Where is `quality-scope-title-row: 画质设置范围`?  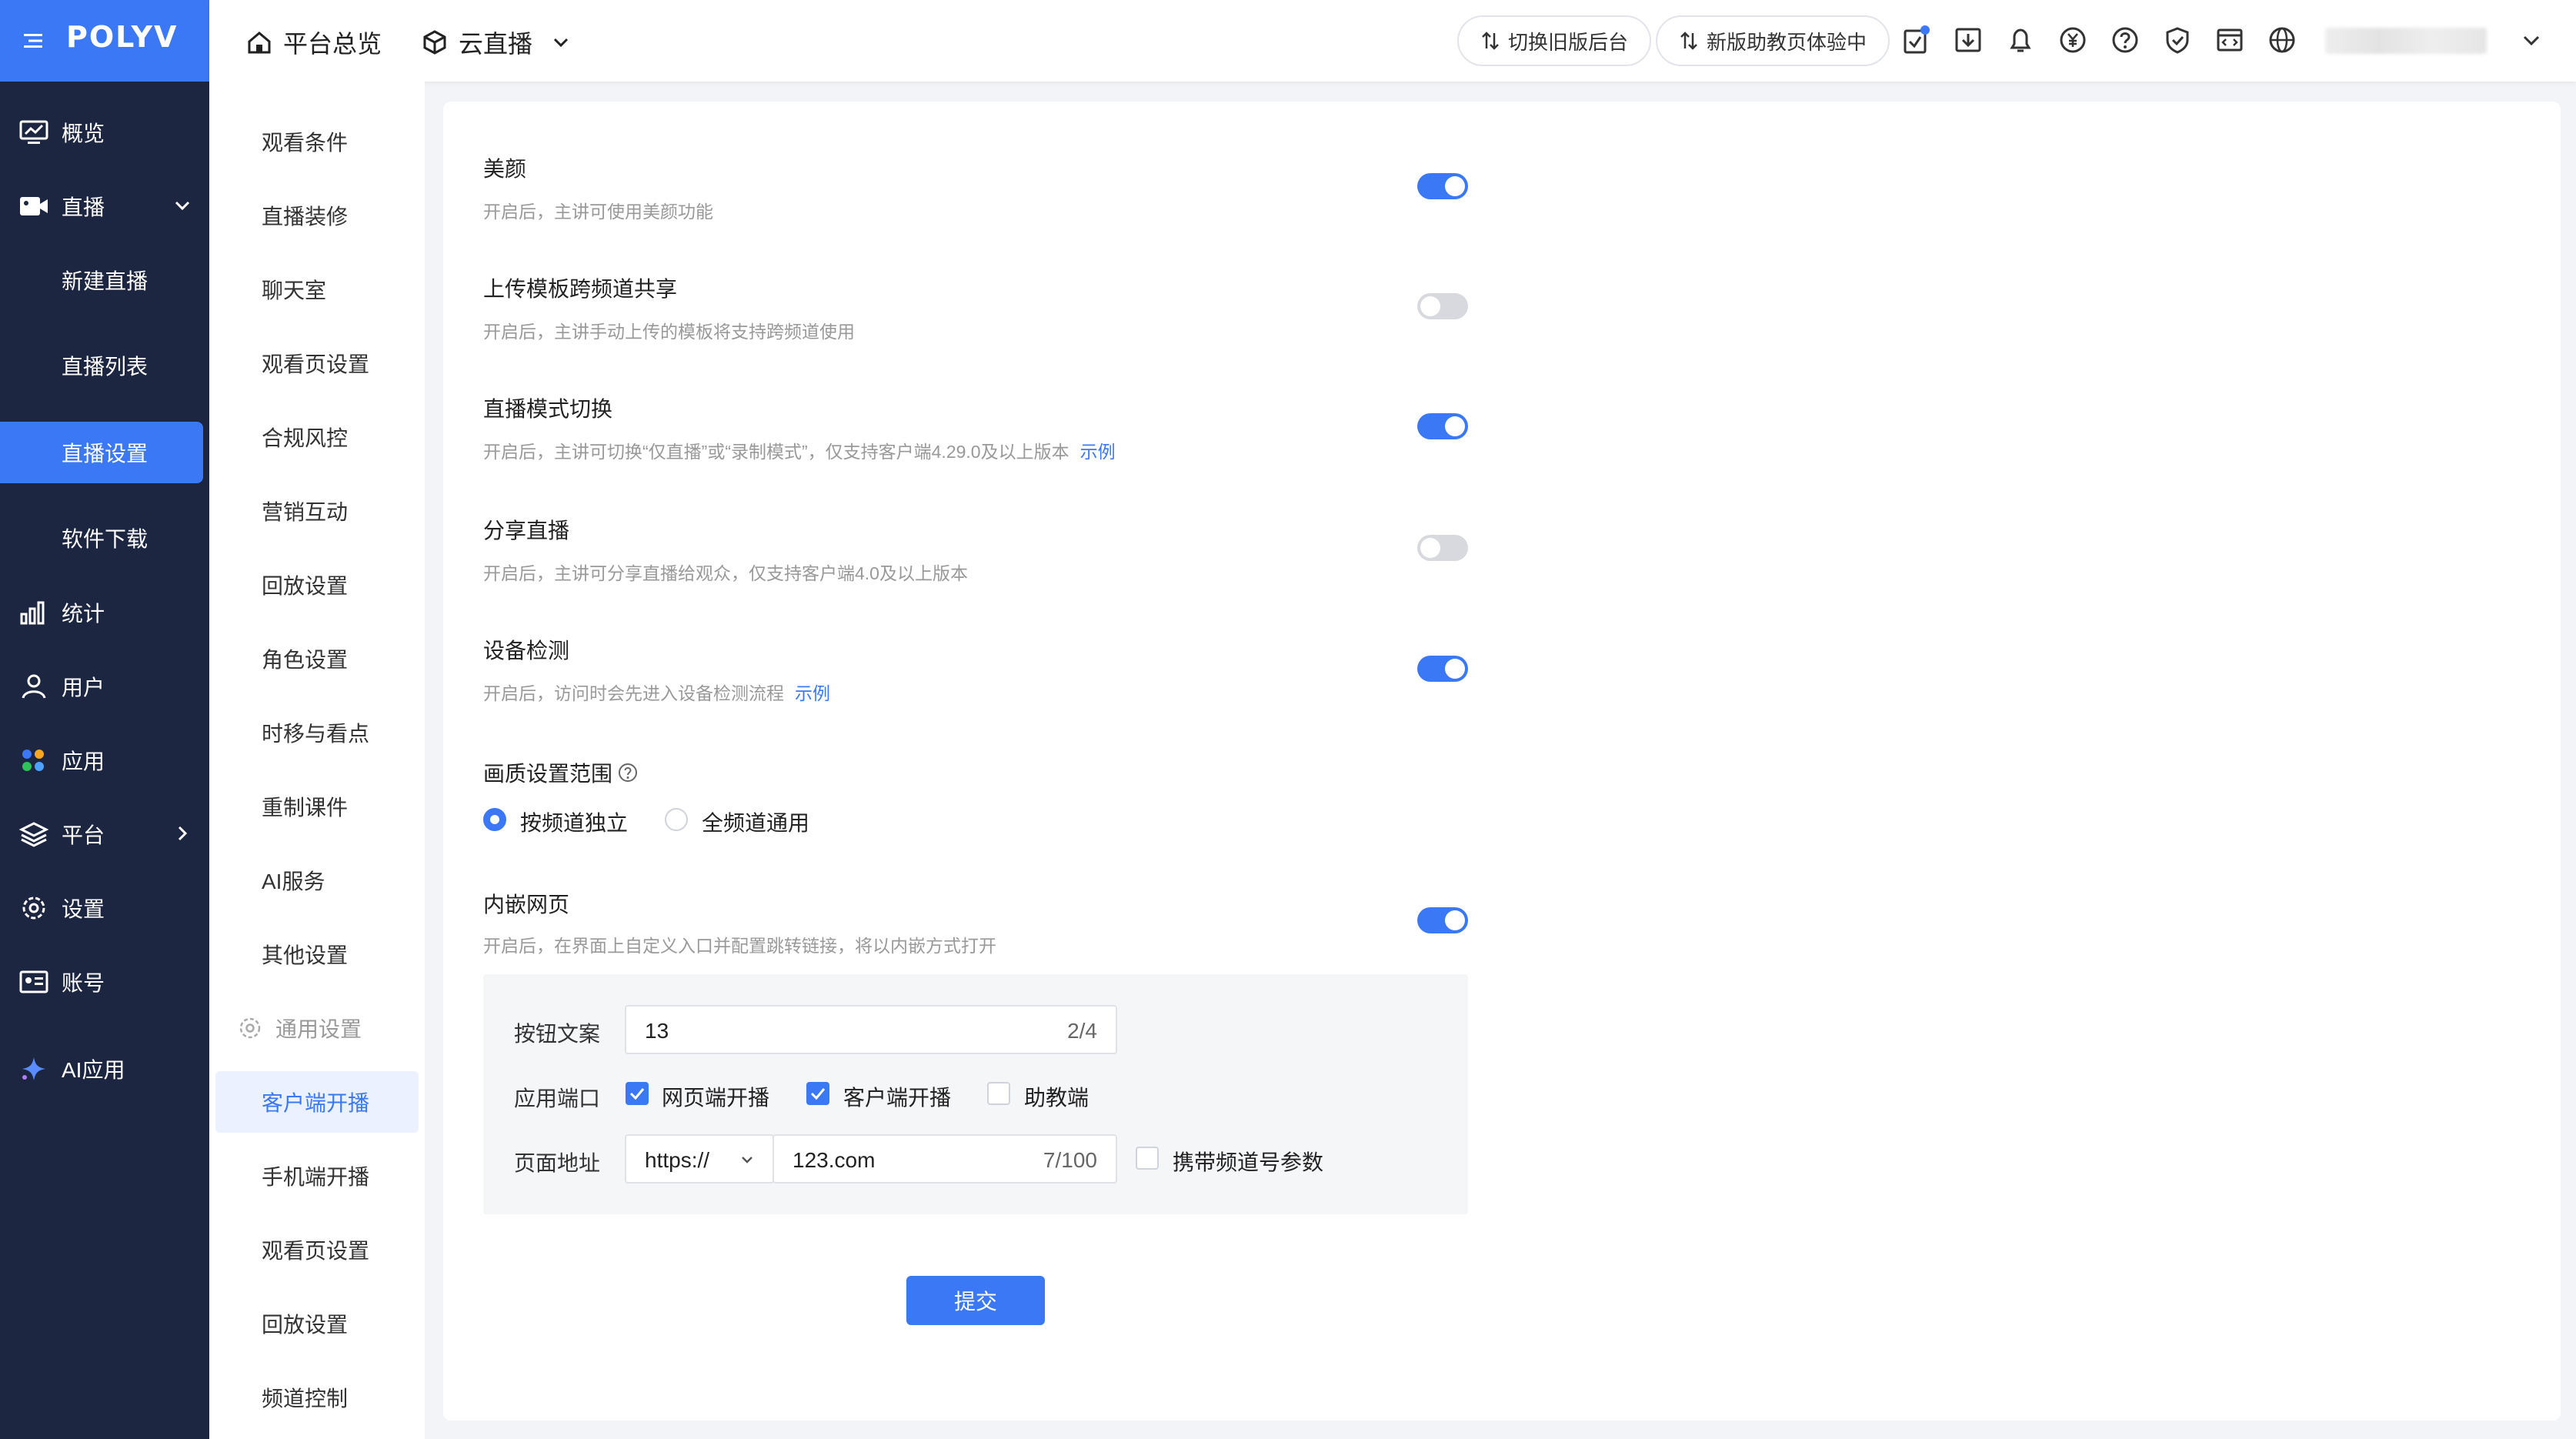 quality-scope-title-row: 画质设置范围 is located at coordinates (561, 773).